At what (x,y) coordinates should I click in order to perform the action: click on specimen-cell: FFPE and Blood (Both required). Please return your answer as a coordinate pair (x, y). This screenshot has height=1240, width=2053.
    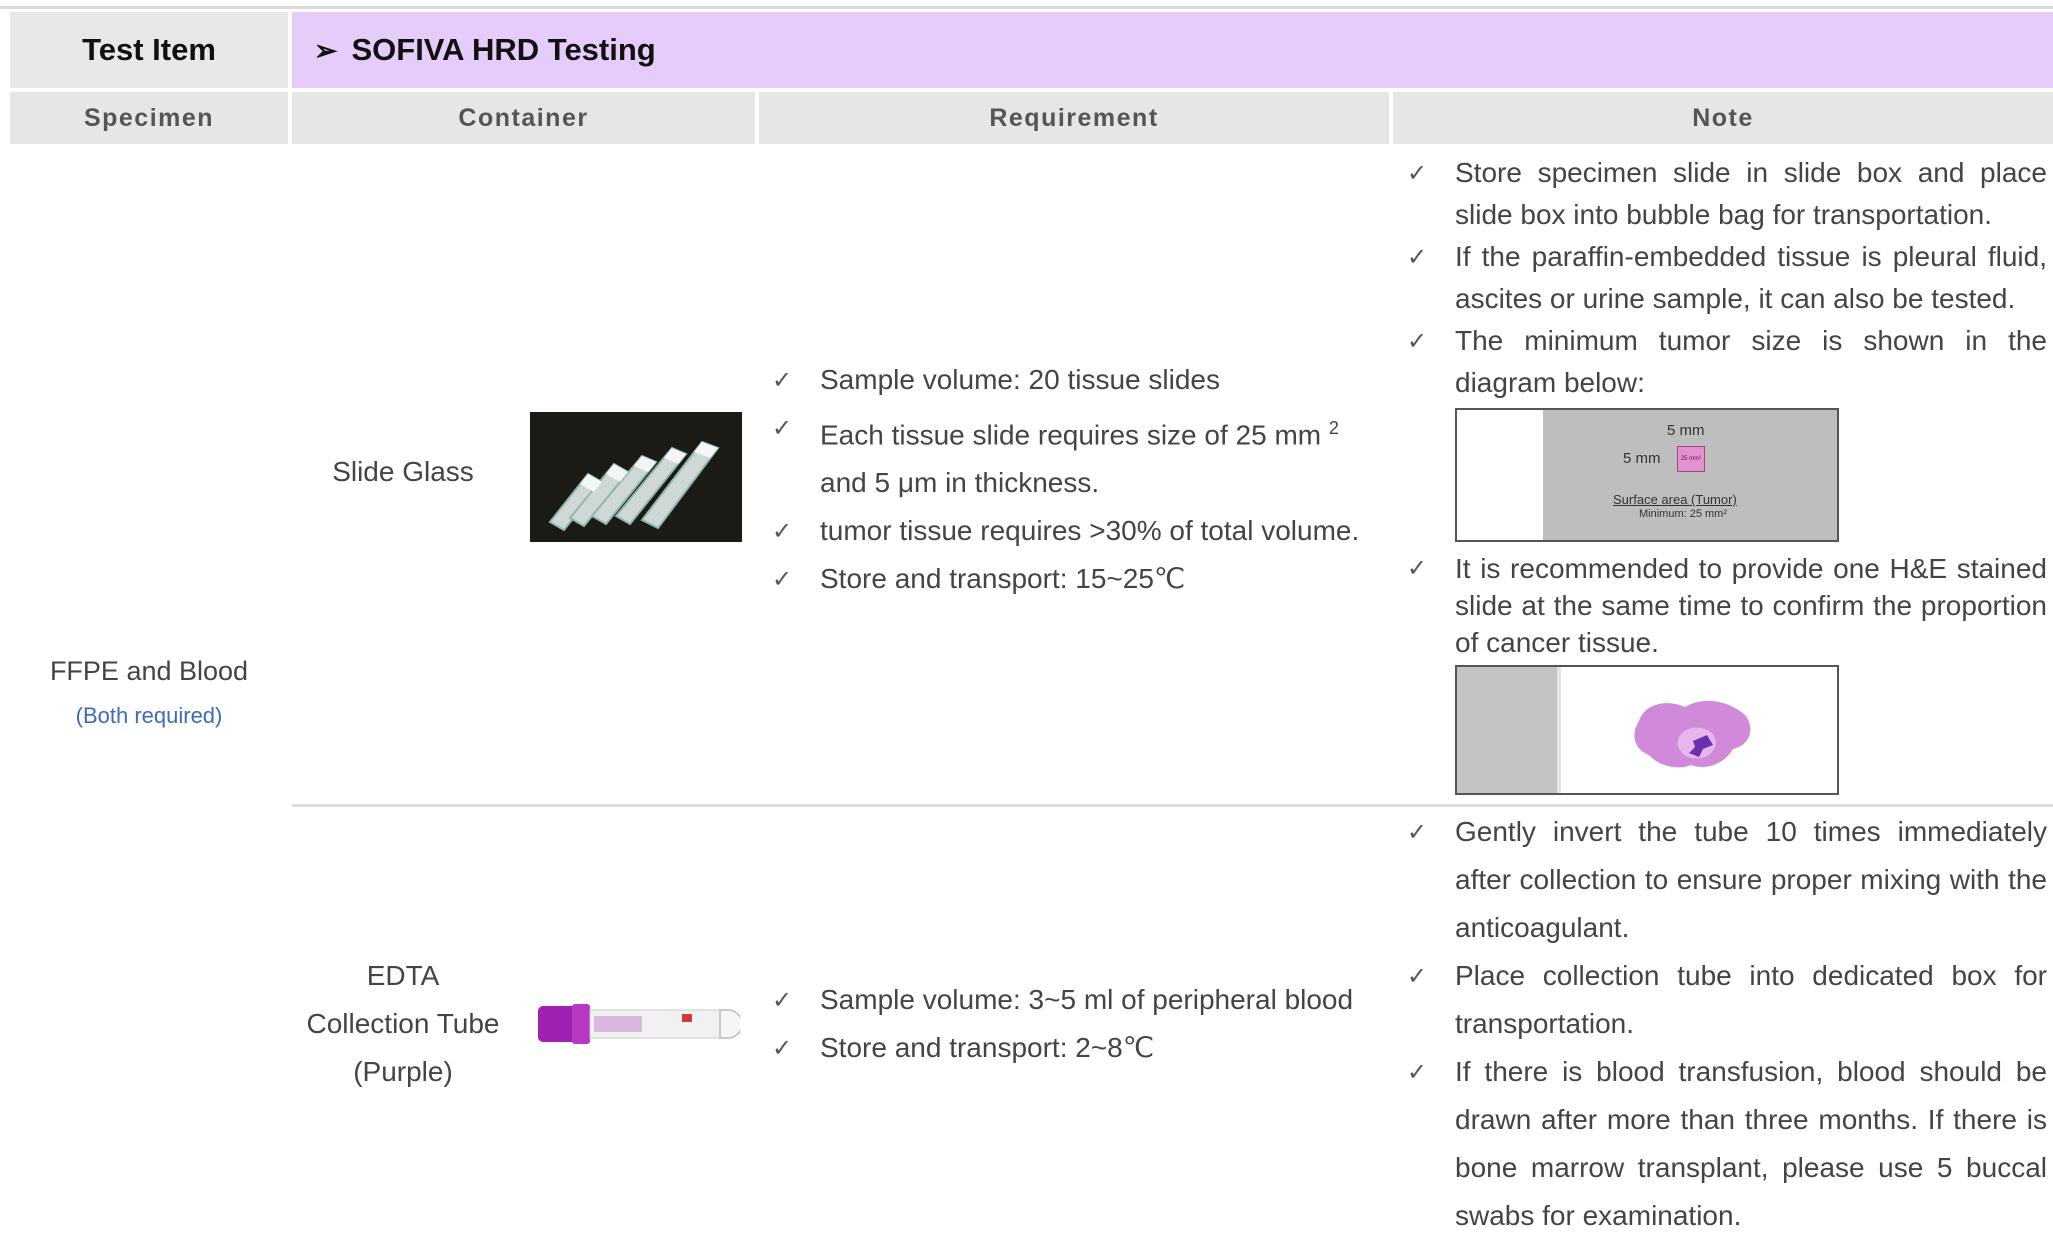
    Looking at the image, I should click on (149, 692).